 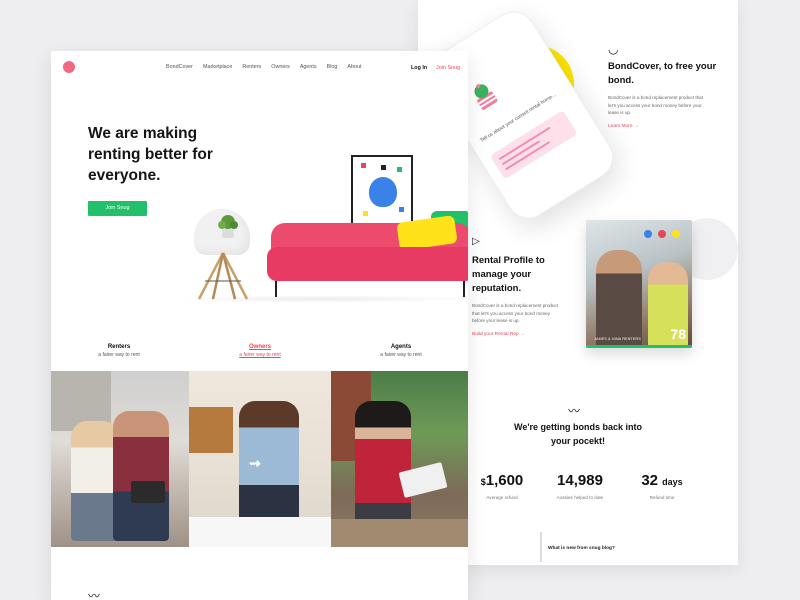 I want to click on phone-input-card, so click(x=533, y=145).